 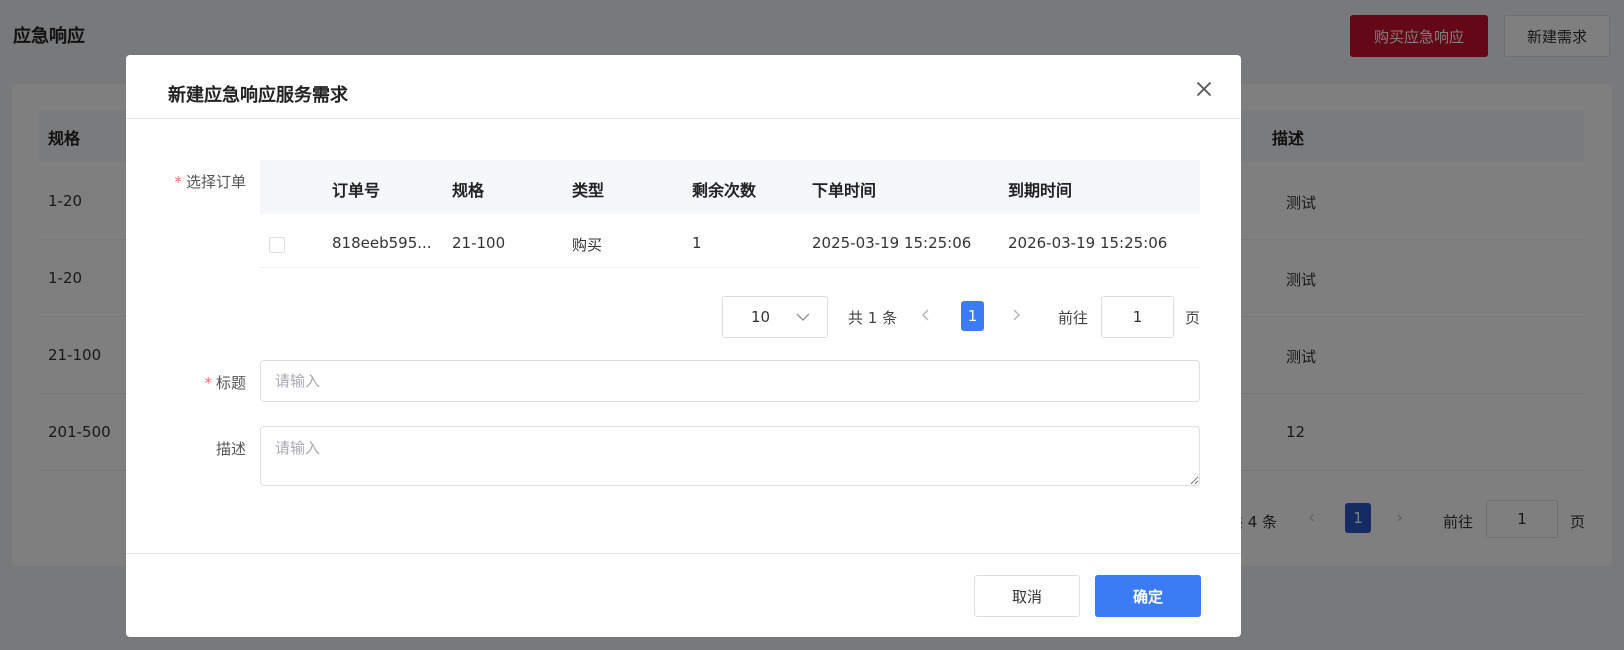 I want to click on dialog-header-divider, so click(x=683, y=118).